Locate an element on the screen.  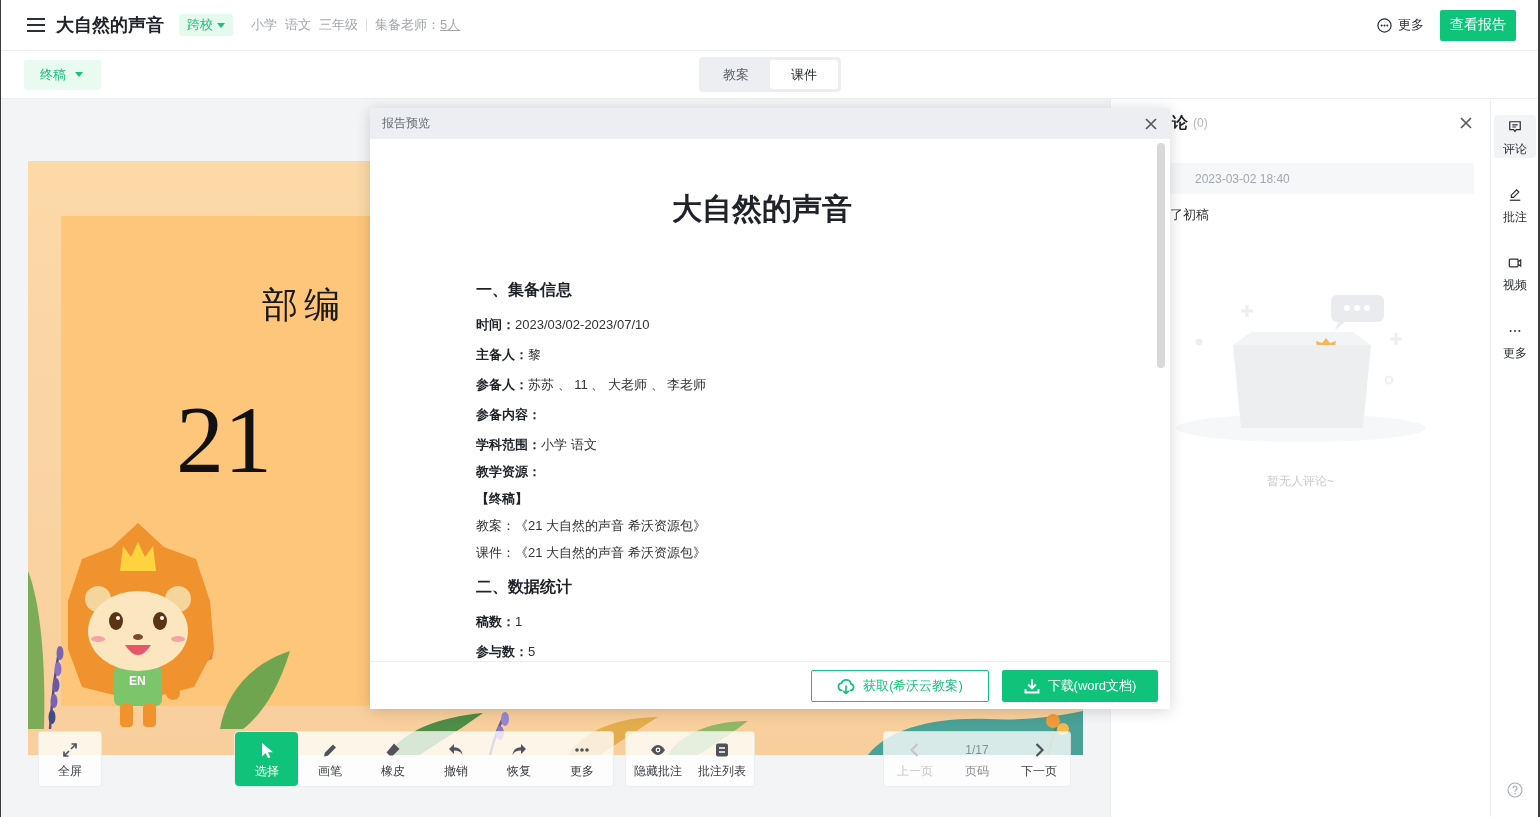
expand-icon is located at coordinates (70, 750).